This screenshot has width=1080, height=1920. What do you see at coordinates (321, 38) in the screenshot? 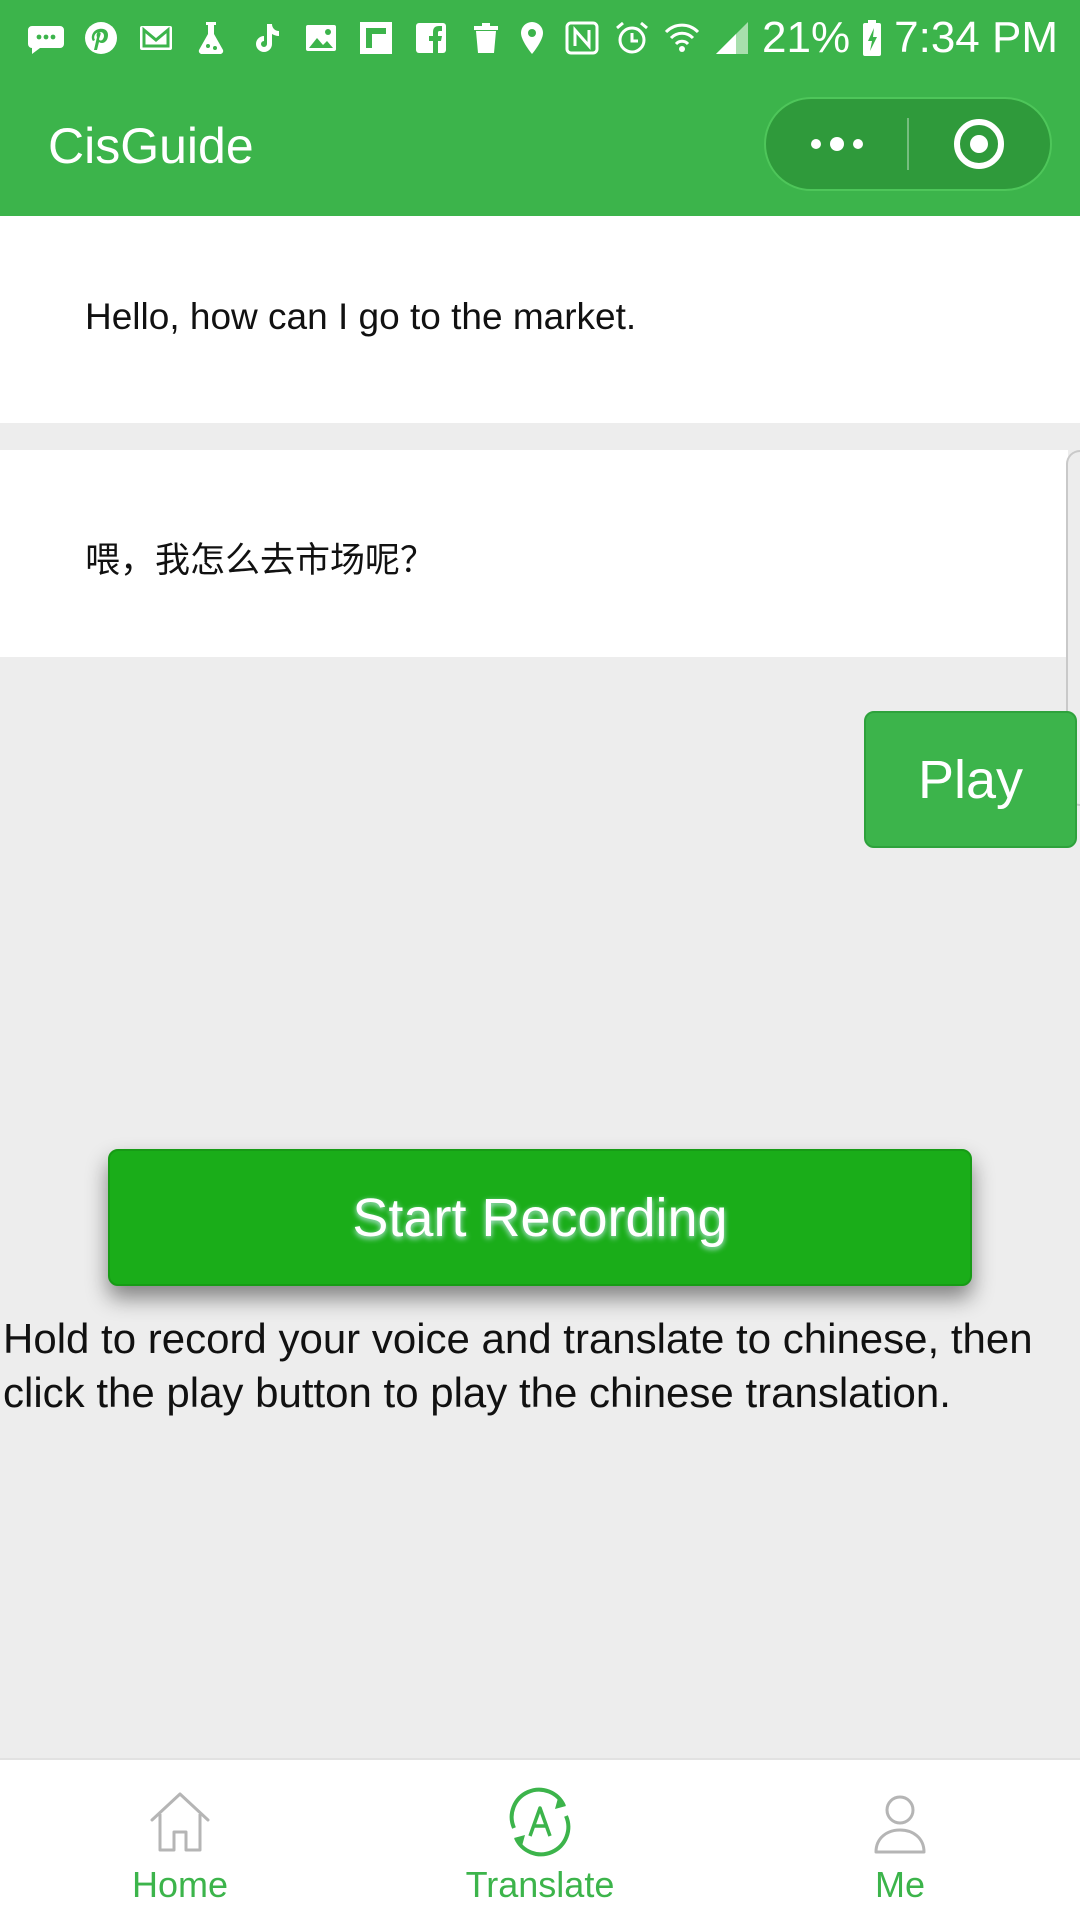
I see `gallery-icon` at bounding box center [321, 38].